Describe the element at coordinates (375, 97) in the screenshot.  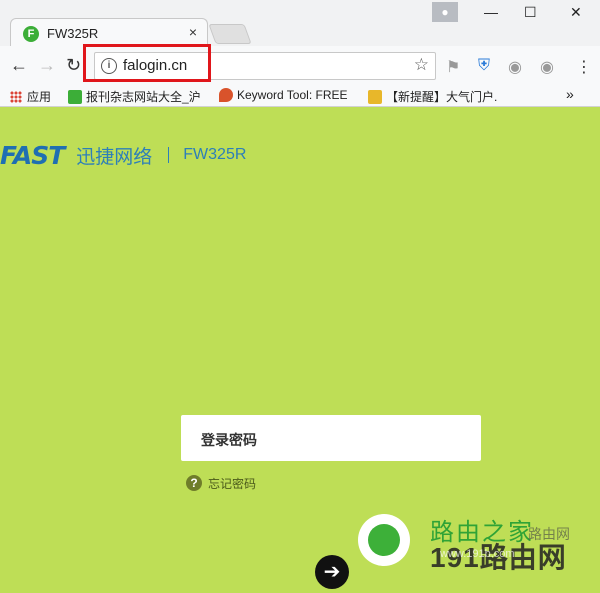
I see `trophy-favicon-icon` at that location.